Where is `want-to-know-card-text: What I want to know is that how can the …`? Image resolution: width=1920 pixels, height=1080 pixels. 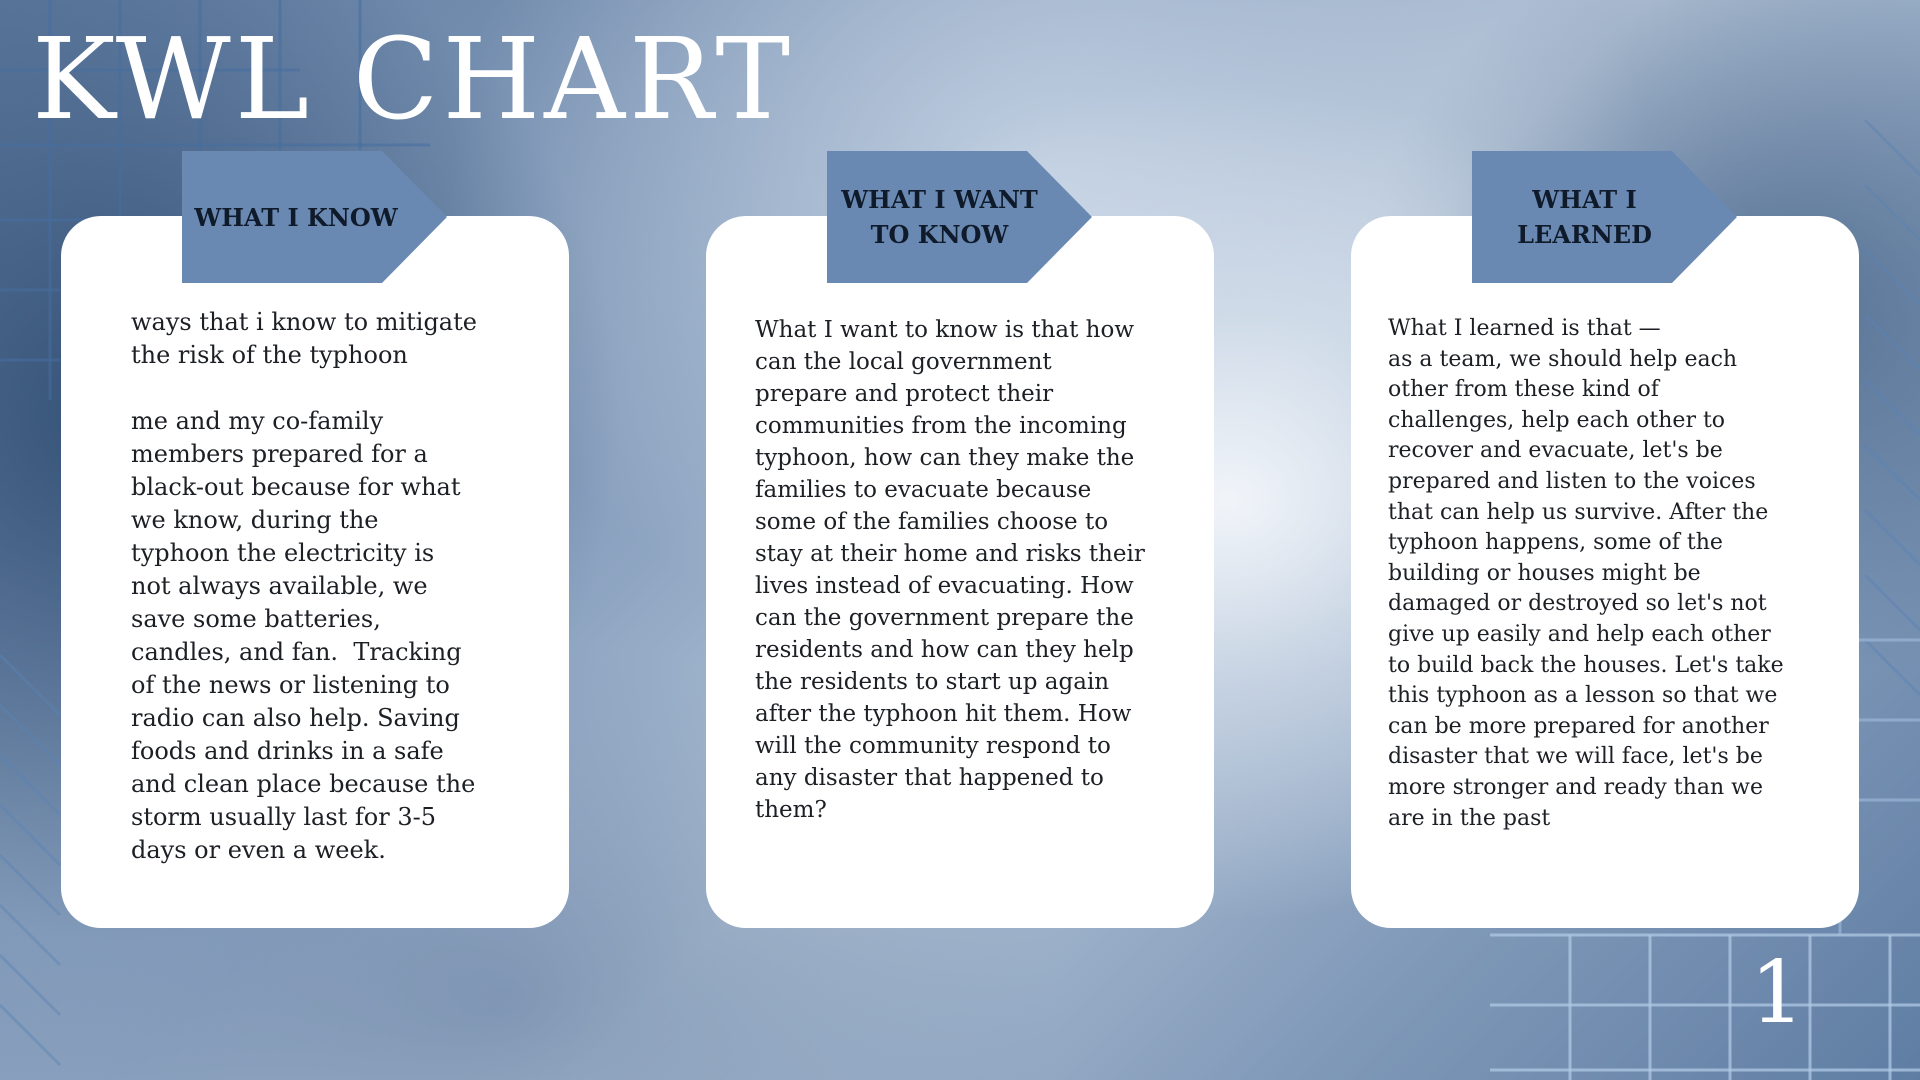 want-to-know-card-text: What I want to know is that how can the … is located at coordinates (950, 570).